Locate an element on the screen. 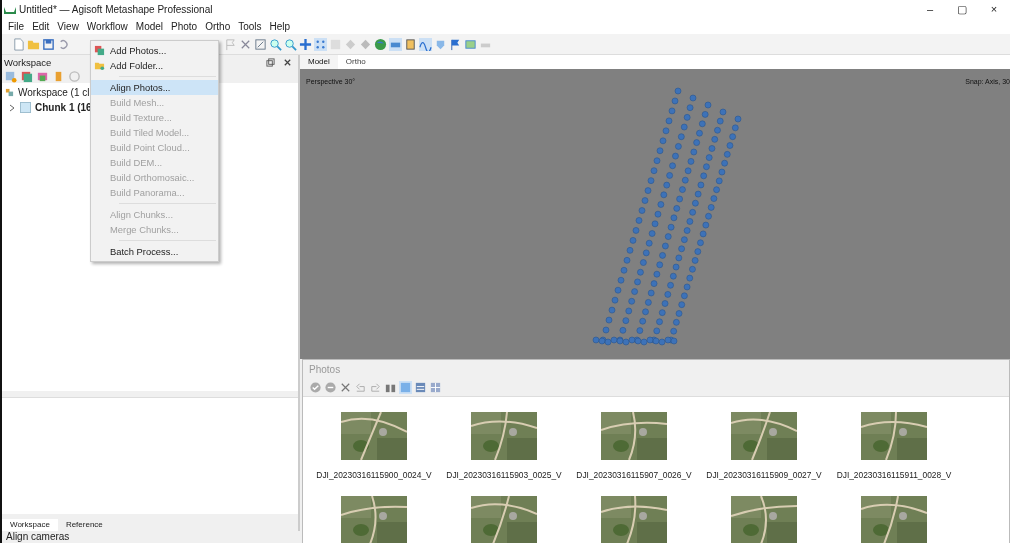 This screenshot has height=543, width=1010. photo-label: DJI_20230316115907_0026_V is located at coordinates (634, 475).